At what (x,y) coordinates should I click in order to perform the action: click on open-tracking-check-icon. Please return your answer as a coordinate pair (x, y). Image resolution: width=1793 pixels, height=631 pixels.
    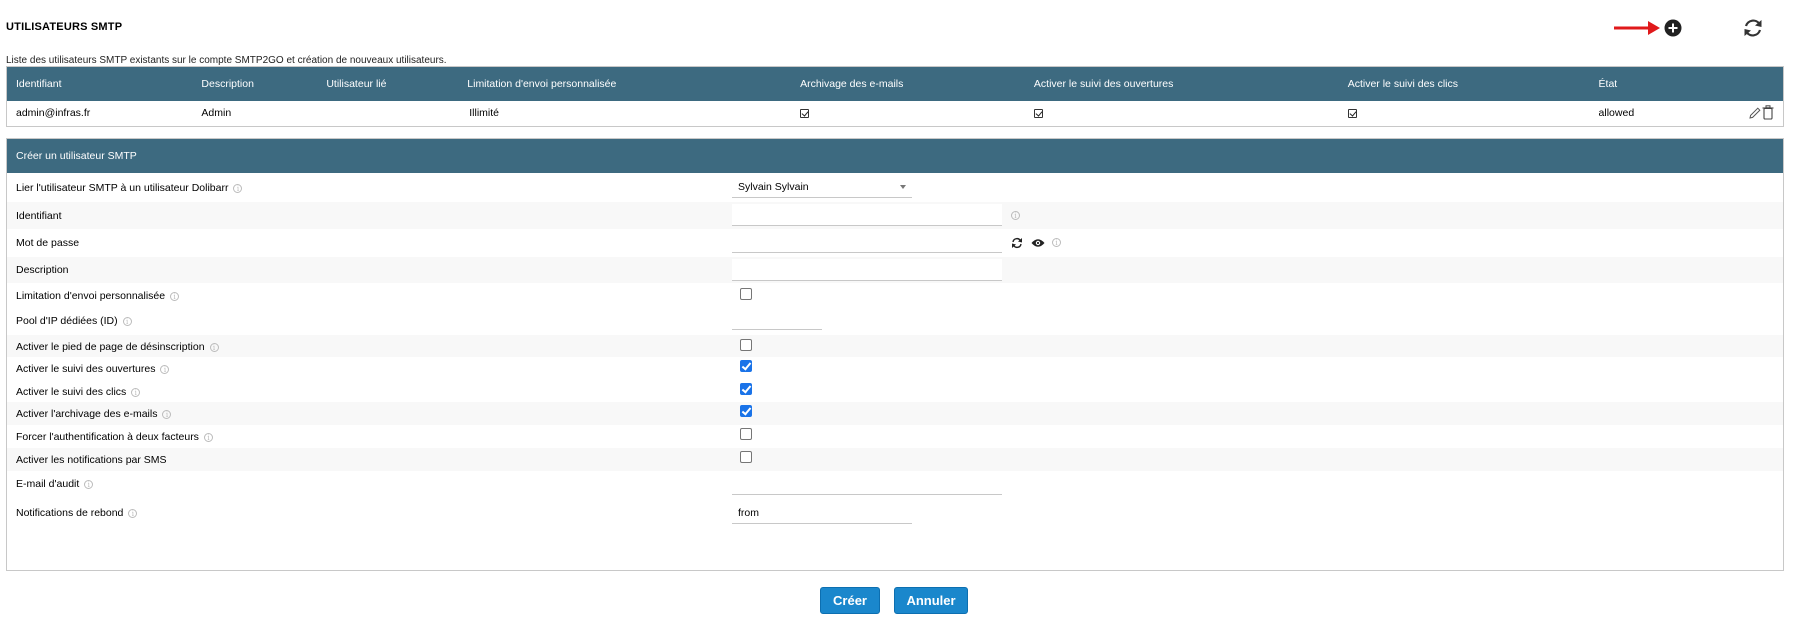
    Looking at the image, I should click on (1038, 113).